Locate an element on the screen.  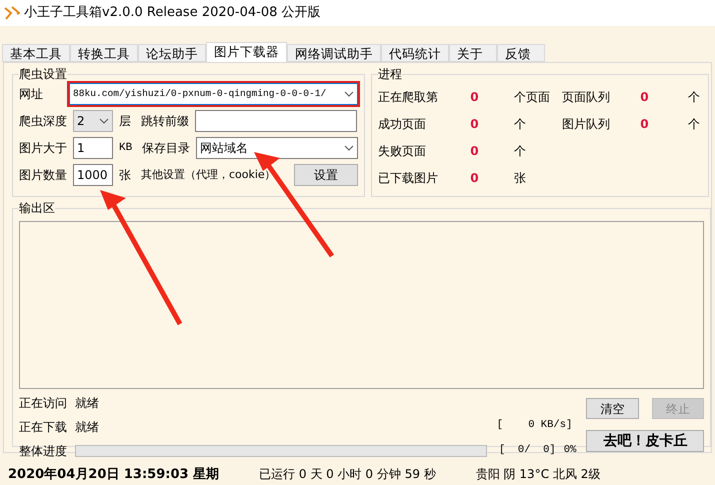
status-bar-text: 2020年04月20日 13:59:03 星期 is located at coordinates (114, 475).